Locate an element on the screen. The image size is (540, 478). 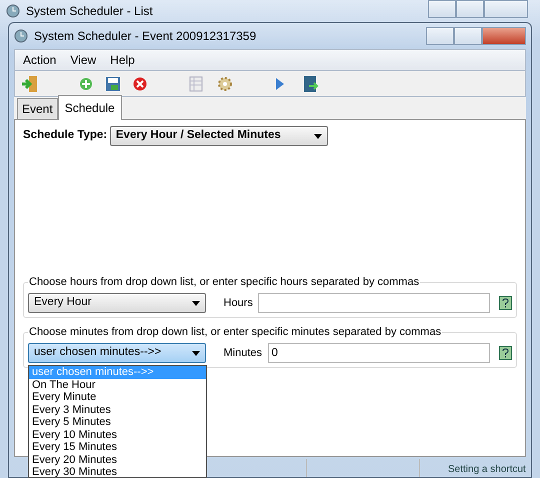
tab: Event is located at coordinates (37, 108).